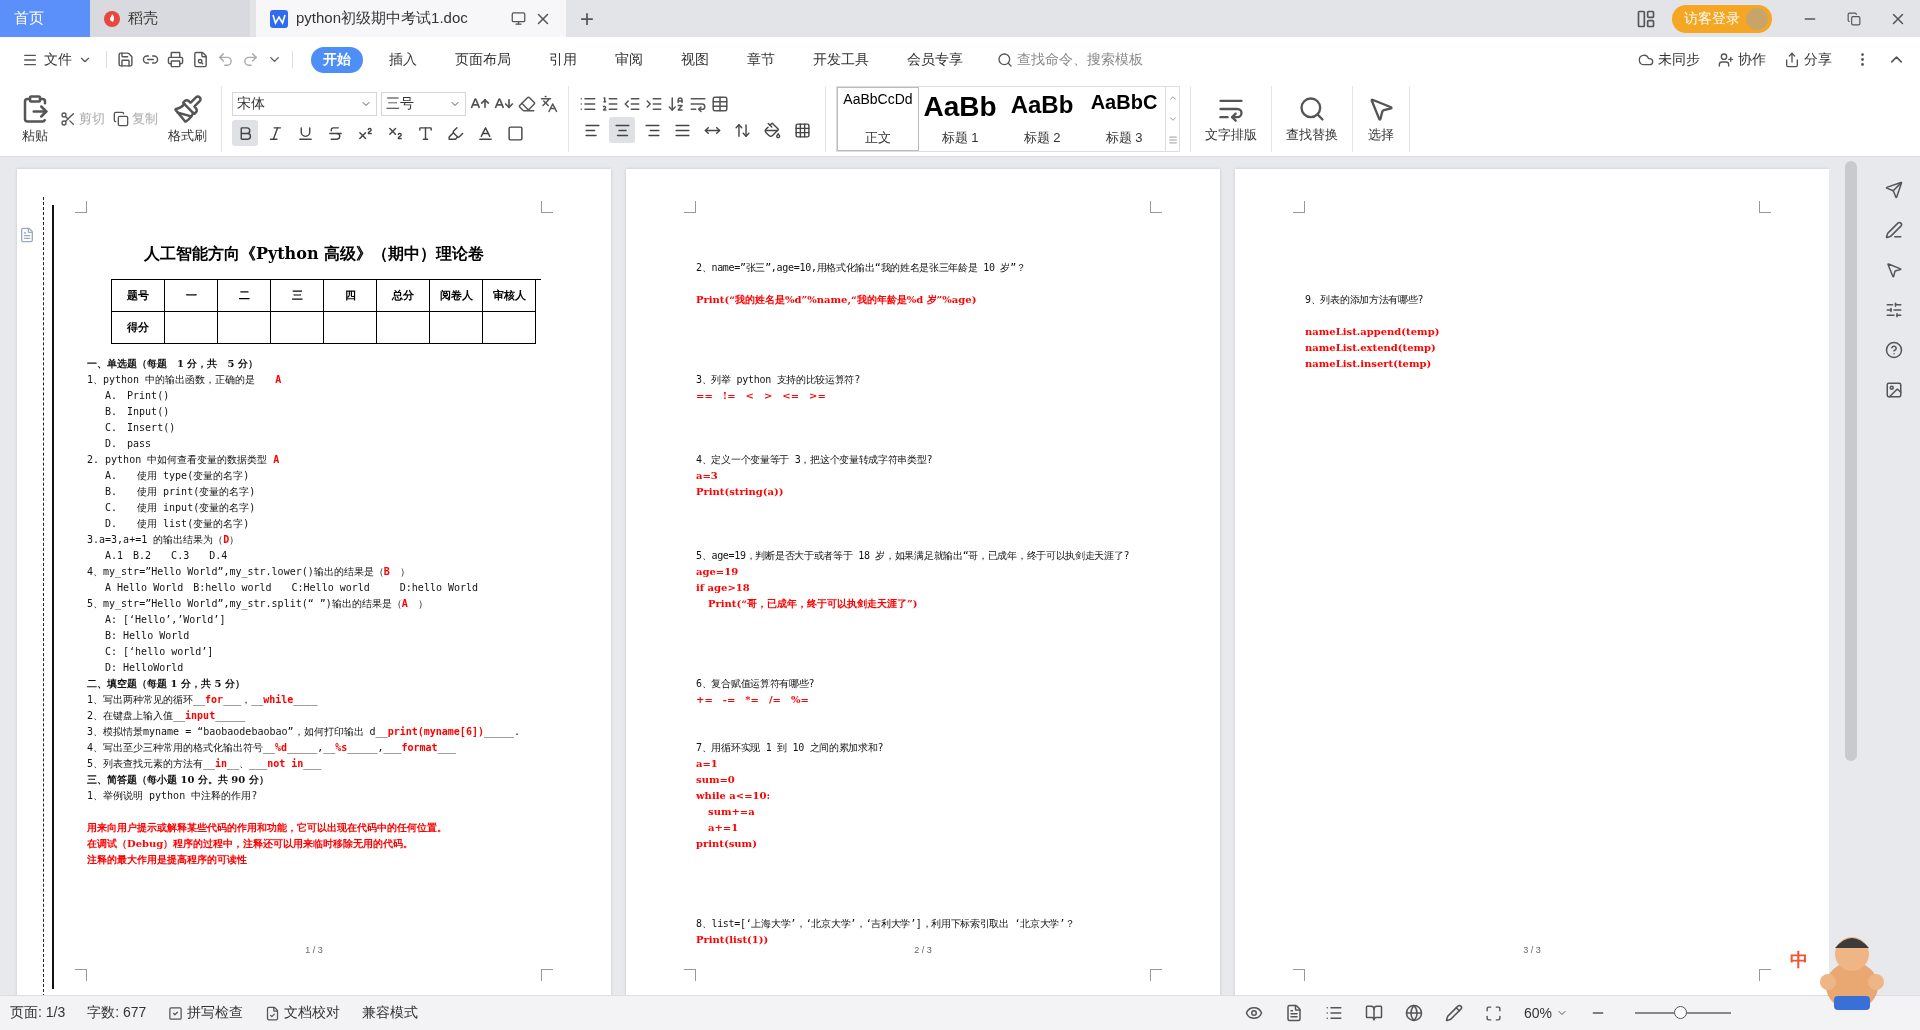  What do you see at coordinates (1851, 461) in the screenshot?
I see `scrollbar` at bounding box center [1851, 461].